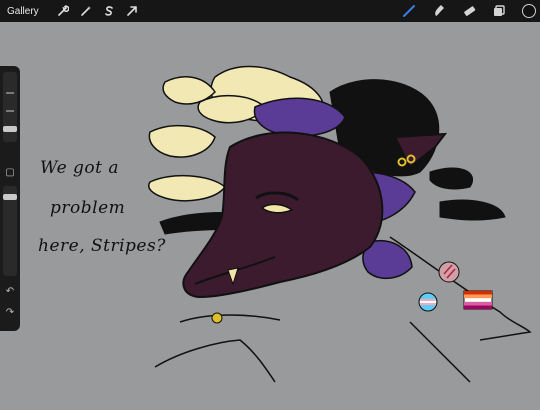 The width and height of the screenshot is (540, 410). What do you see at coordinates (63, 11) in the screenshot?
I see `wrench-icon` at bounding box center [63, 11].